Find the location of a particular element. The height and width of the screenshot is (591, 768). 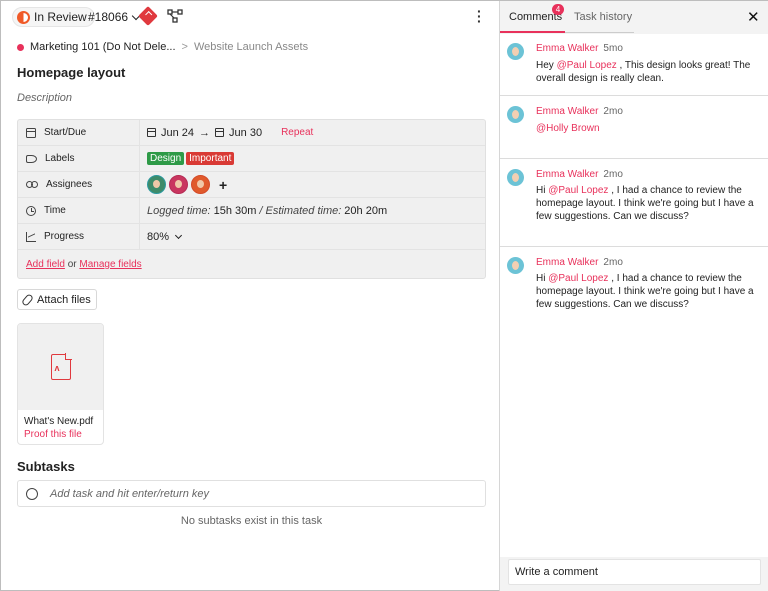

field-key-start-due: Start/Due is located at coordinates (79, 132).